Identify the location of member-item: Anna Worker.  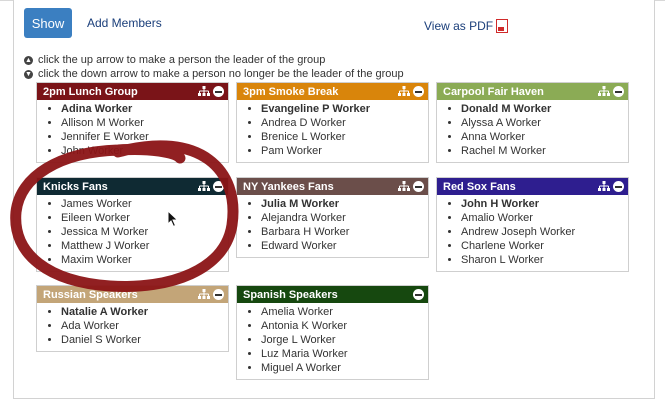
(544, 137).